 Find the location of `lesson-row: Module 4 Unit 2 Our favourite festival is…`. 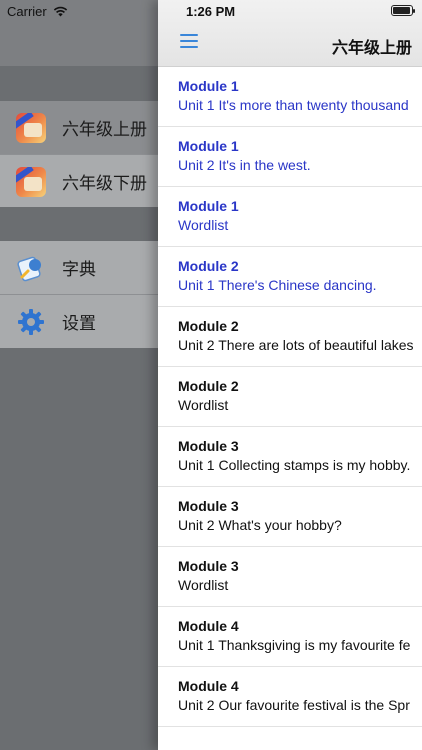

lesson-row: Module 4 Unit 2 Our favourite festival is… is located at coordinates (290, 697).